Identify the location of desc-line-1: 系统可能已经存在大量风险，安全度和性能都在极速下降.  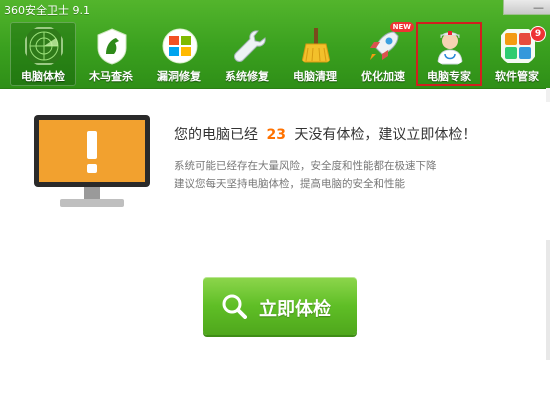
(305, 166).